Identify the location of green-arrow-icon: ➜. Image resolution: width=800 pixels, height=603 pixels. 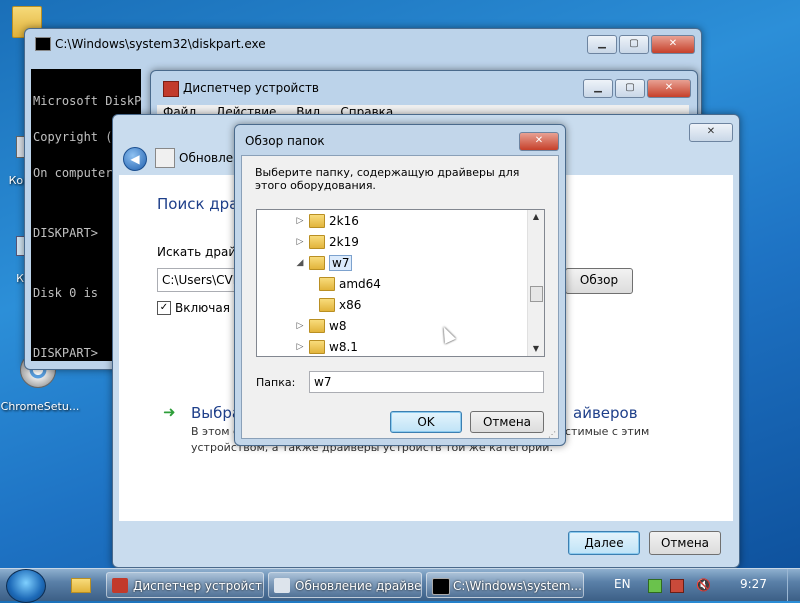
(169, 412).